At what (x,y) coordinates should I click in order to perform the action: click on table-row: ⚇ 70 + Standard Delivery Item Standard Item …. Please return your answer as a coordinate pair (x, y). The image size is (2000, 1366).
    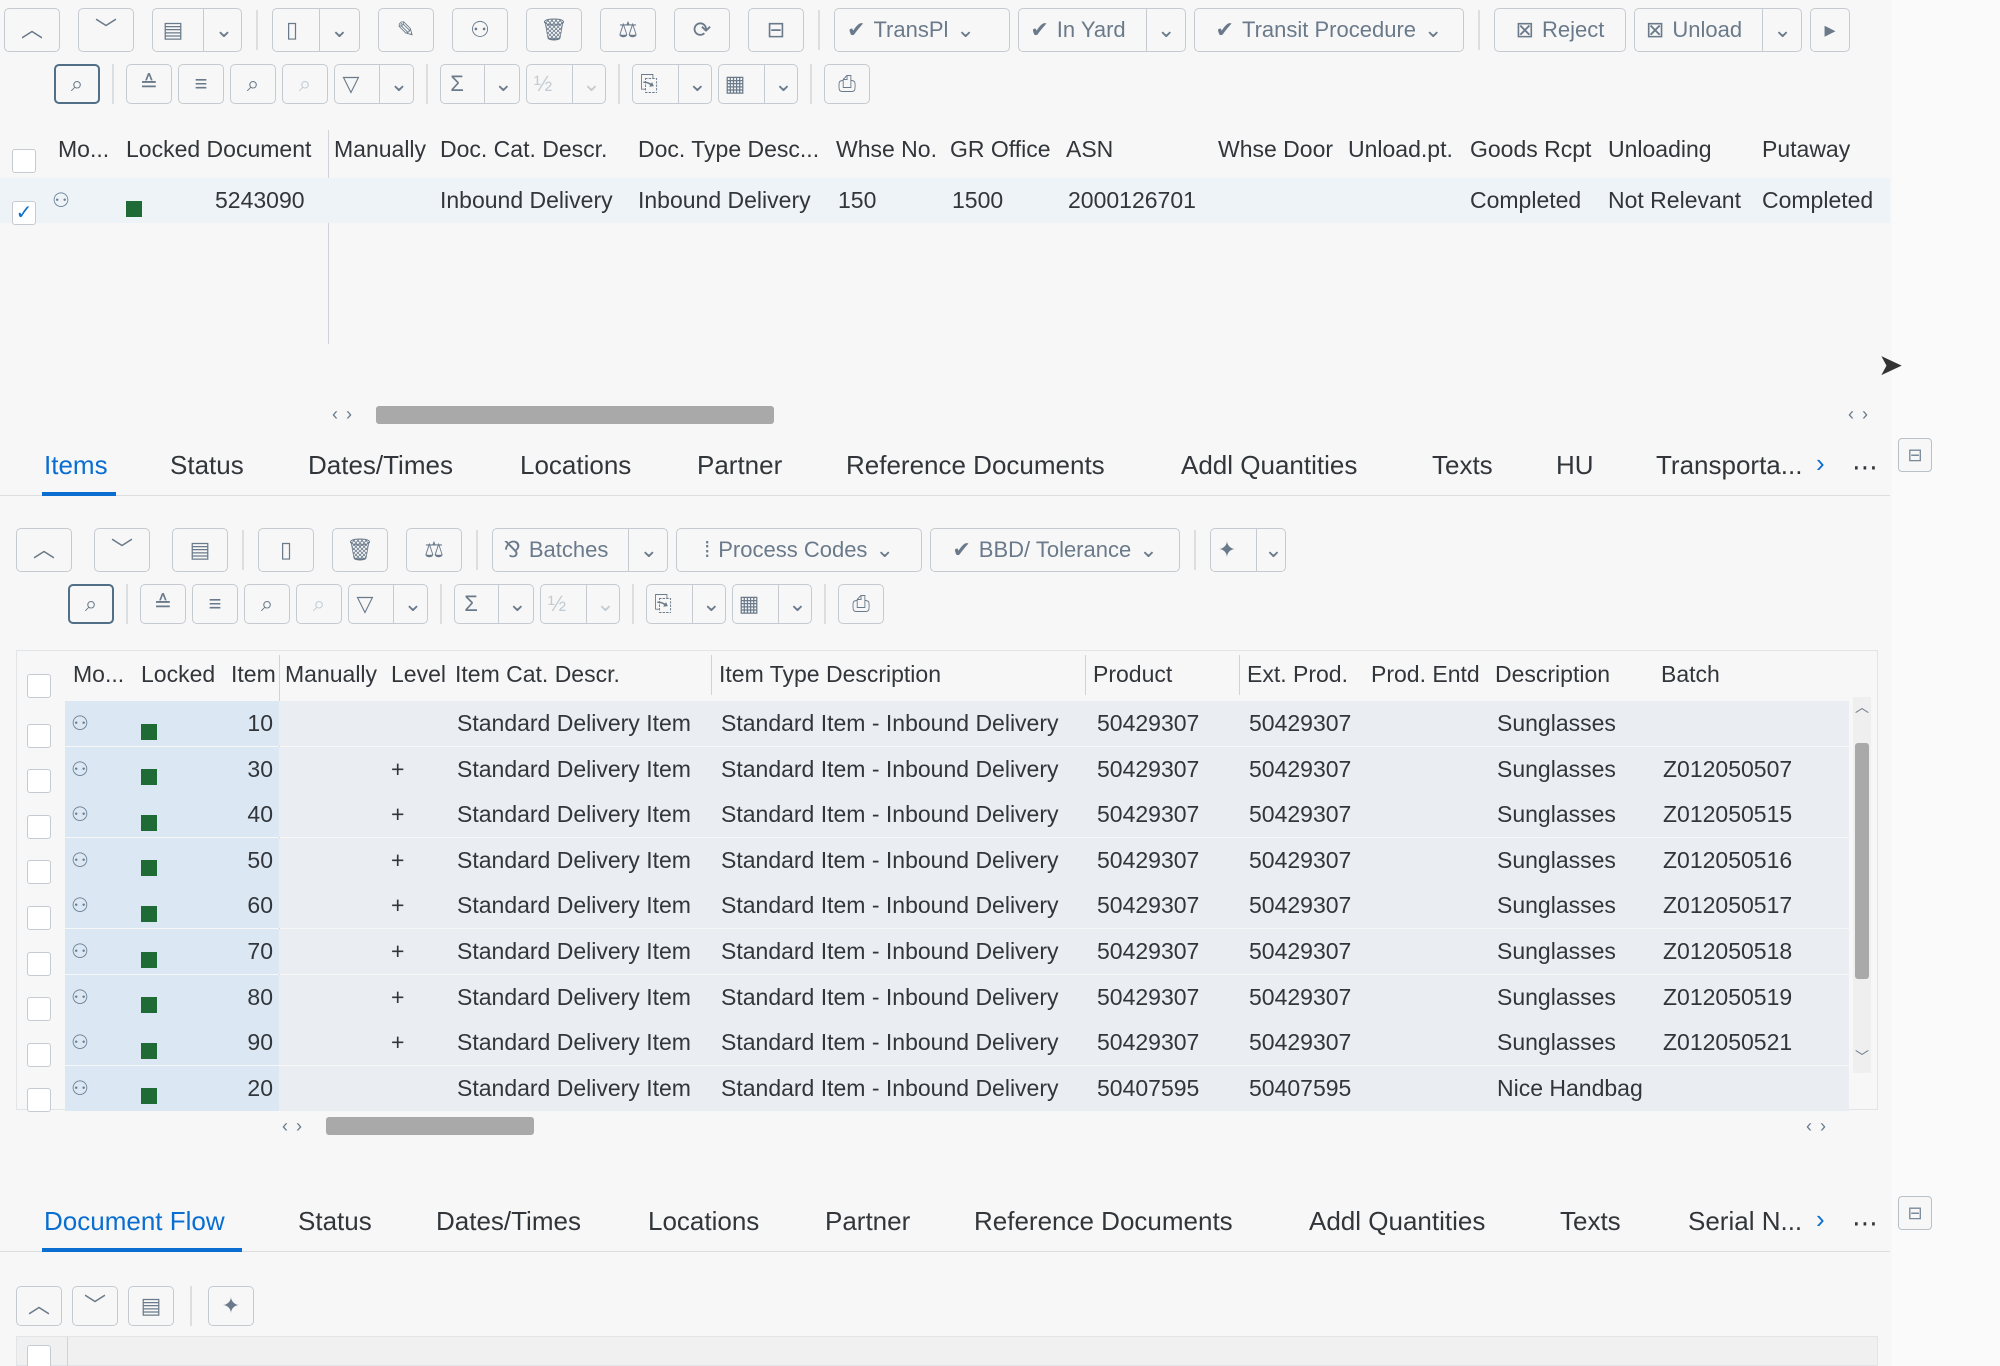
    Looking at the image, I should click on (933, 952).